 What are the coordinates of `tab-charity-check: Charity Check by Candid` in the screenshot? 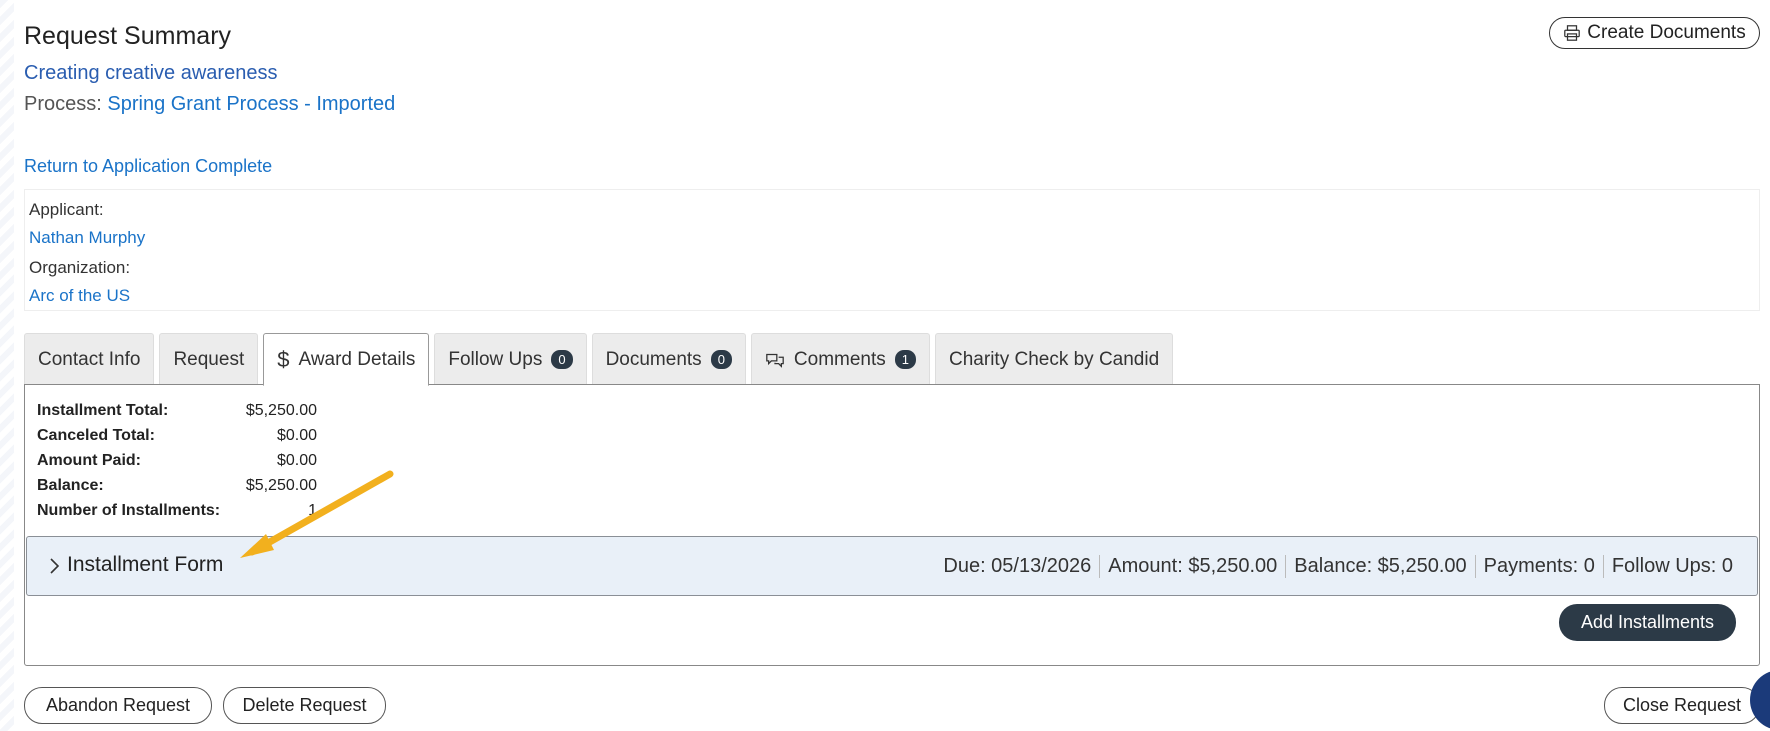 It's located at (1054, 359).